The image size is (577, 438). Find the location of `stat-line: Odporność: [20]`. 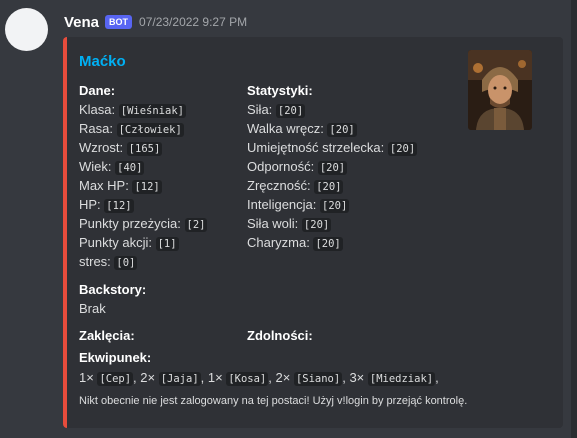

stat-line: Odporność: [20] is located at coordinates (332, 166).